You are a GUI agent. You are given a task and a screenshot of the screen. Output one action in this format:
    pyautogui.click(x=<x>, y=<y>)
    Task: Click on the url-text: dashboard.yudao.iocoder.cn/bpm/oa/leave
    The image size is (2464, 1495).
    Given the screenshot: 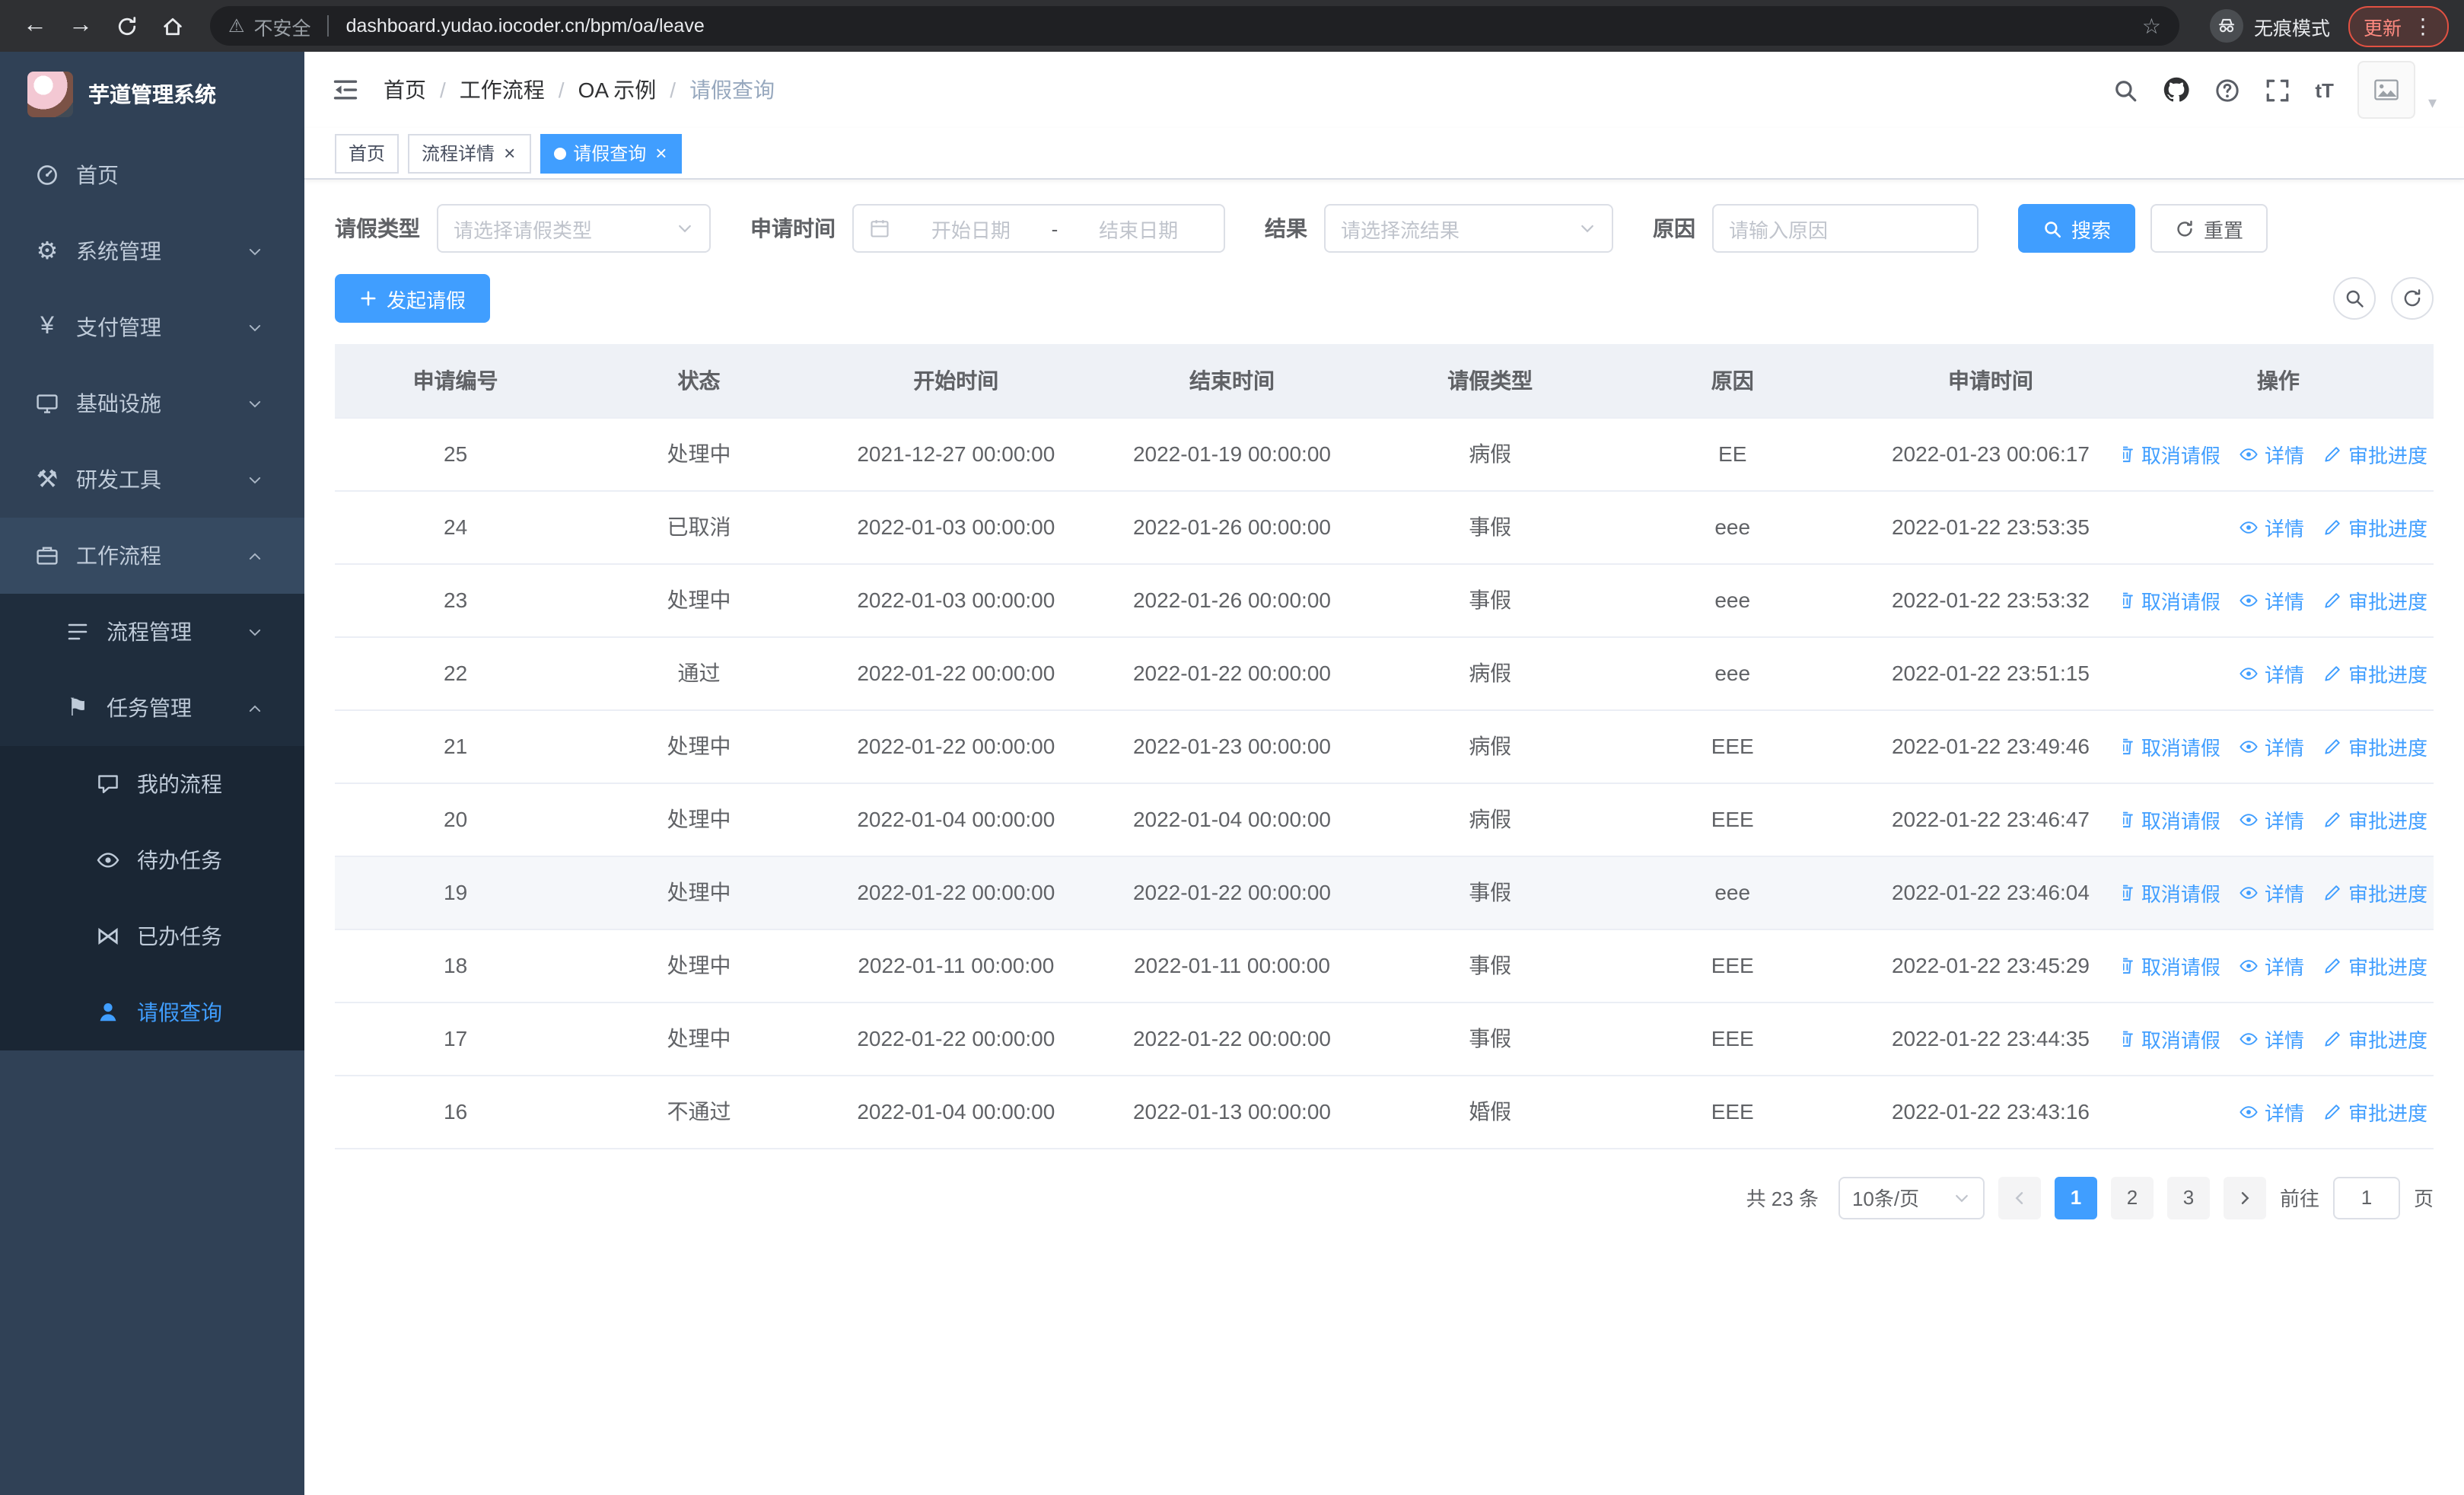 What is the action you would take?
    pyautogui.click(x=525, y=26)
    